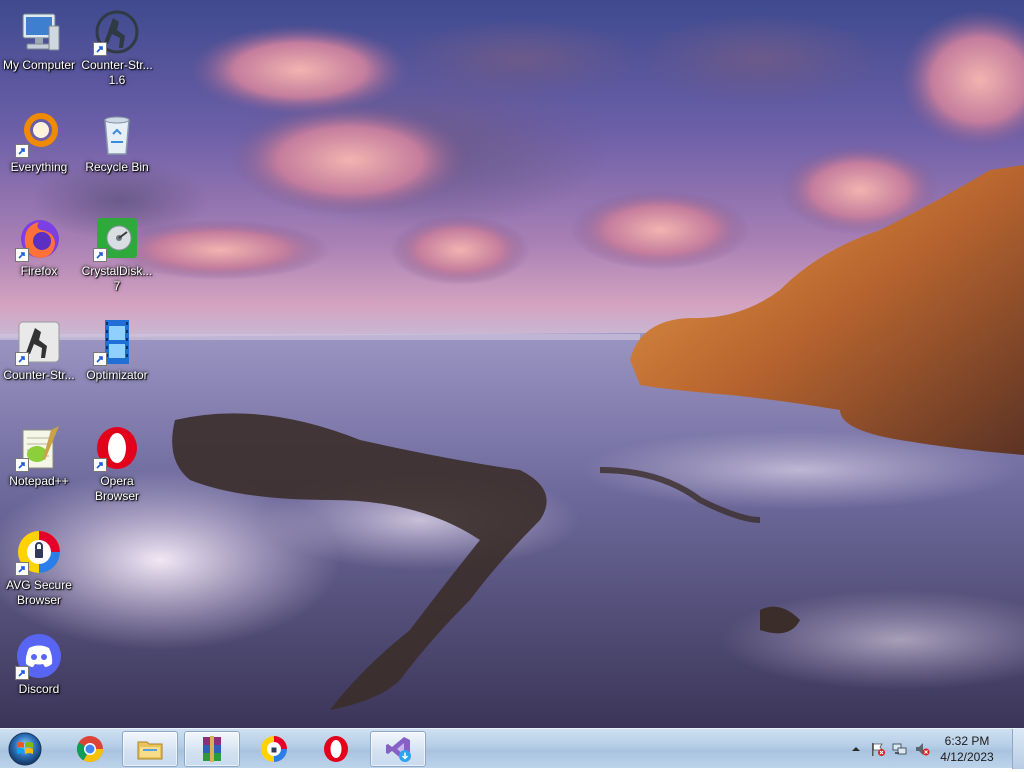 Image resolution: width=1024 pixels, height=772 pixels. I want to click on desktop-icon-discord: Discord, so click(39, 664).